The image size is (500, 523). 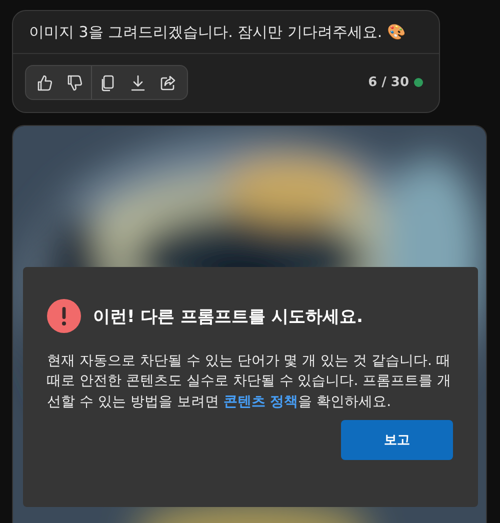 What do you see at coordinates (64, 316) in the screenshot?
I see `error-icon` at bounding box center [64, 316].